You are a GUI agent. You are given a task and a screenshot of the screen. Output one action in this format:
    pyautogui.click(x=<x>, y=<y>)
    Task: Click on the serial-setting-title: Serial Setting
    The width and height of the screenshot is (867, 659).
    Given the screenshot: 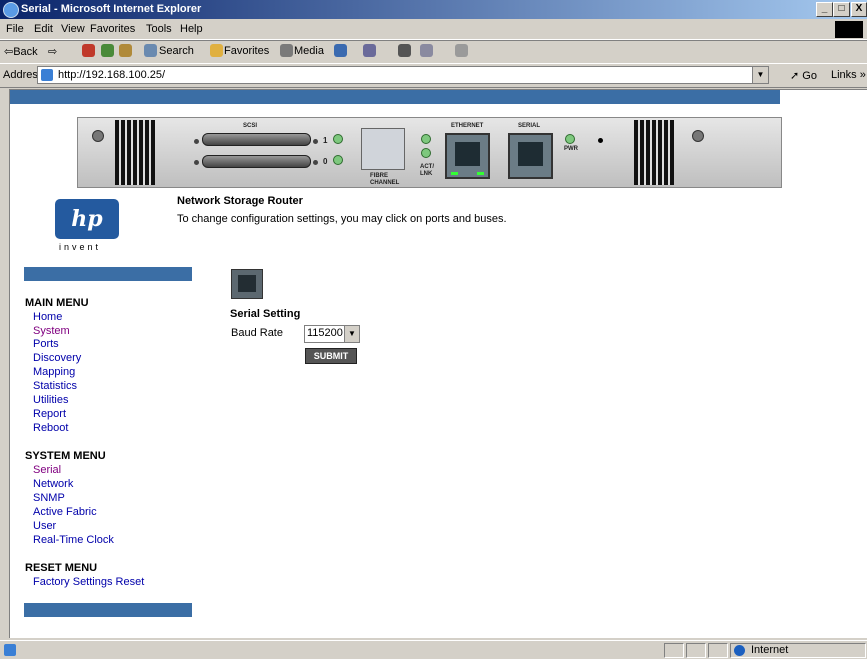 What is the action you would take?
    pyautogui.click(x=265, y=314)
    